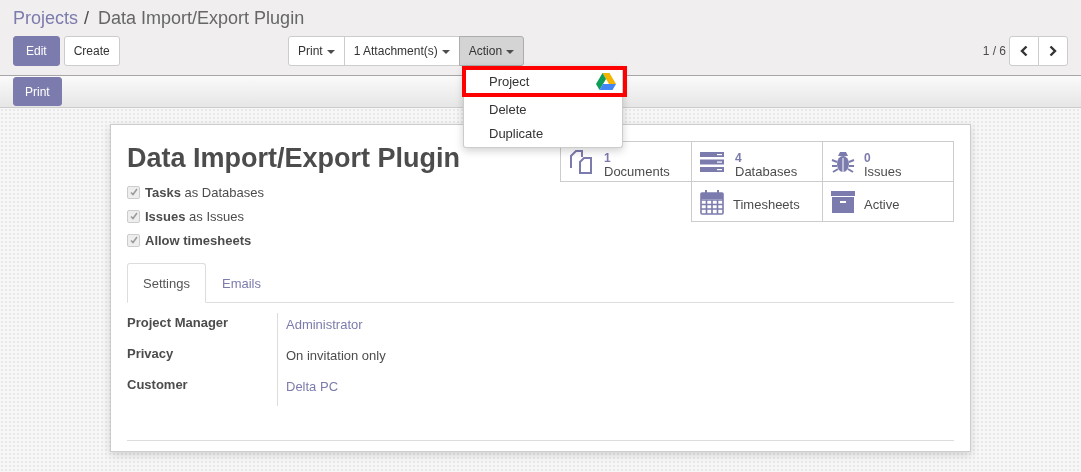 The image size is (1081, 472). What do you see at coordinates (615, 390) in the screenshot?
I see `field-link: Delta PC` at bounding box center [615, 390].